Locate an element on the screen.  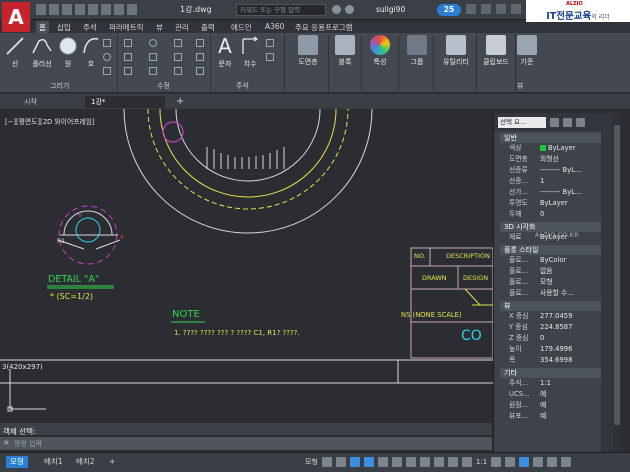
osnap-icon is located at coordinates (382, 462).